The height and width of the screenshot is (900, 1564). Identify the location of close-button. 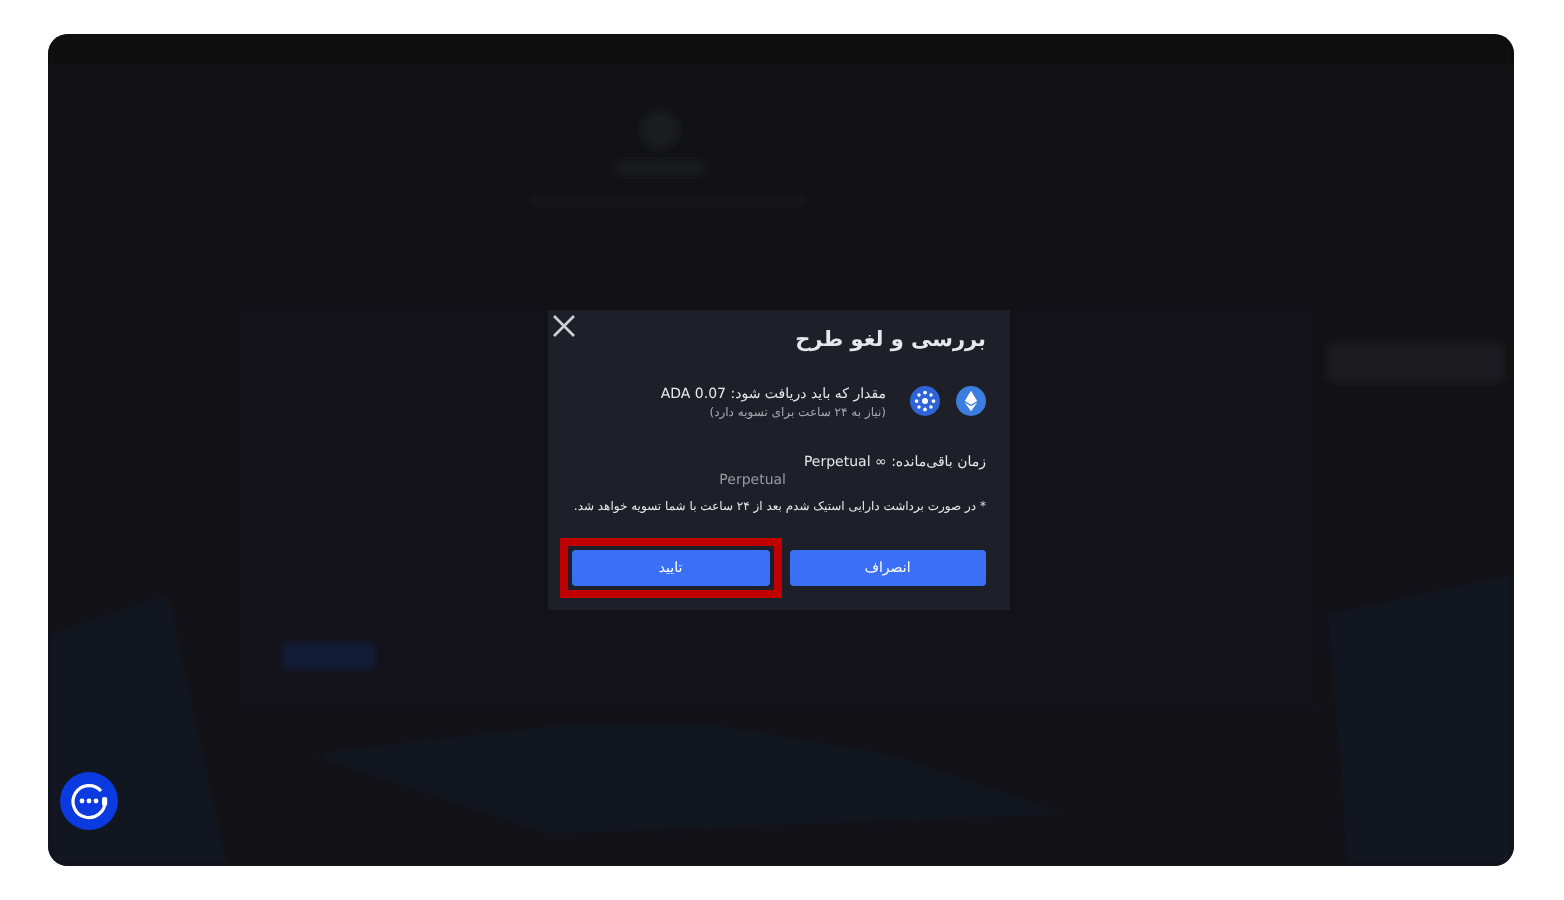
(564, 326).